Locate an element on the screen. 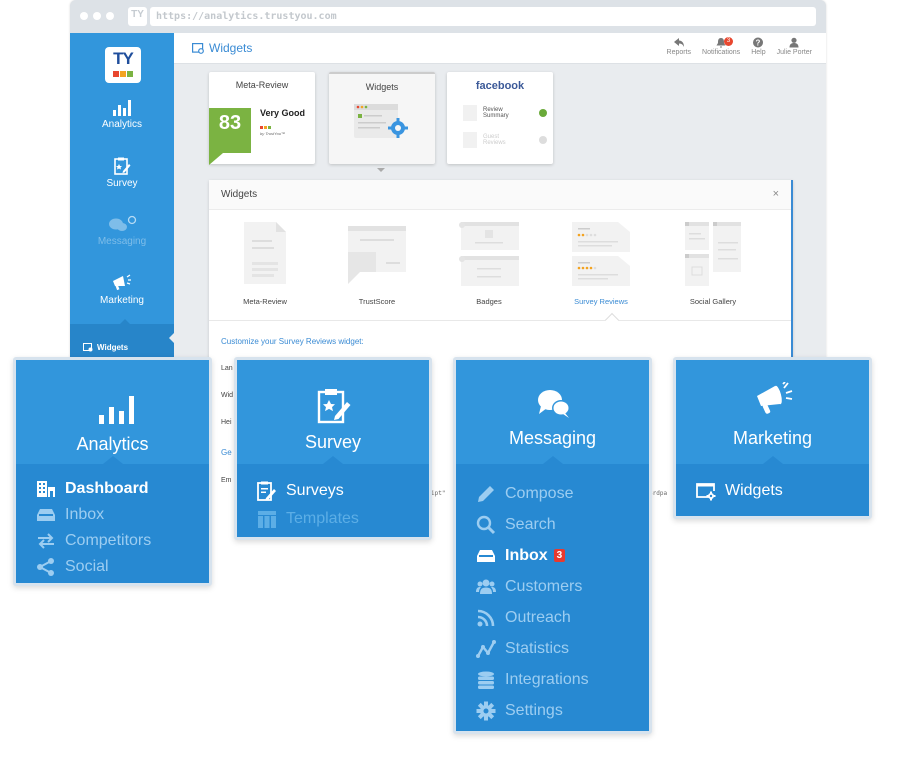  search-icon is located at coordinates (486, 524).